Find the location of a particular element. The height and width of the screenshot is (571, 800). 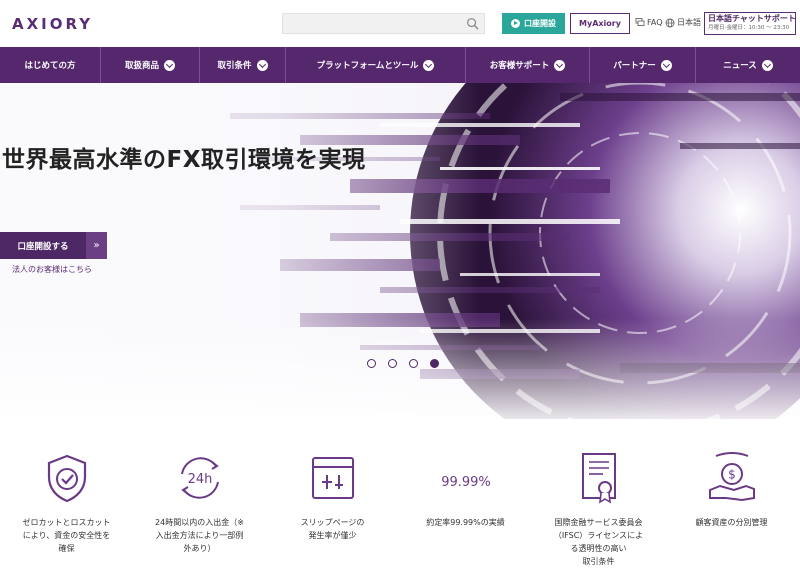

feature-item: 国際金融サービス委員会 （IFSC）ライセンスによ る透明性の高い 取引条件 is located at coordinates (598, 495).